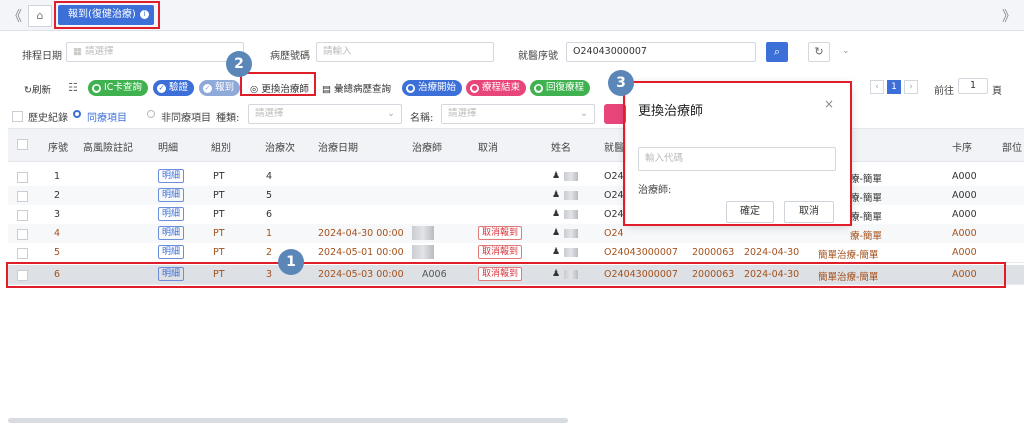 The width and height of the screenshot is (1024, 440). Describe the element at coordinates (661, 52) in the screenshot. I see `visit-input: O24043000007` at that location.